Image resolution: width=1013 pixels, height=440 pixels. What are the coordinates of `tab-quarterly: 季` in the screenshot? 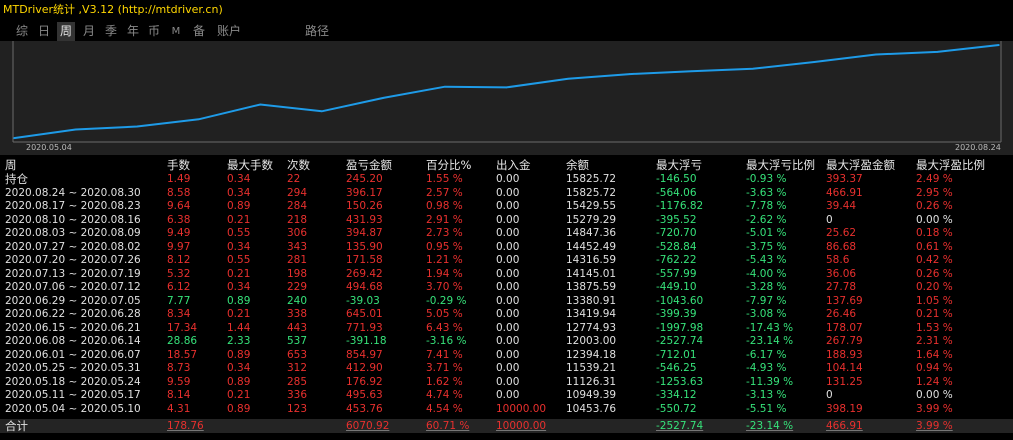 It's located at (111, 31).